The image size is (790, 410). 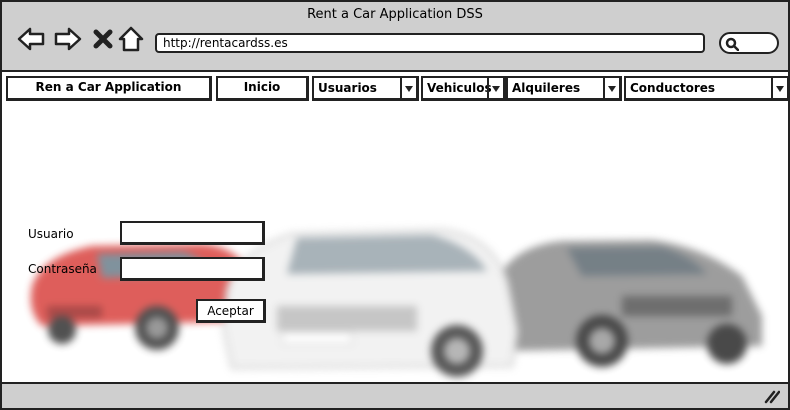 What do you see at coordinates (347, 88) in the screenshot?
I see `menu-usuarios-label: Usuarios` at bounding box center [347, 88].